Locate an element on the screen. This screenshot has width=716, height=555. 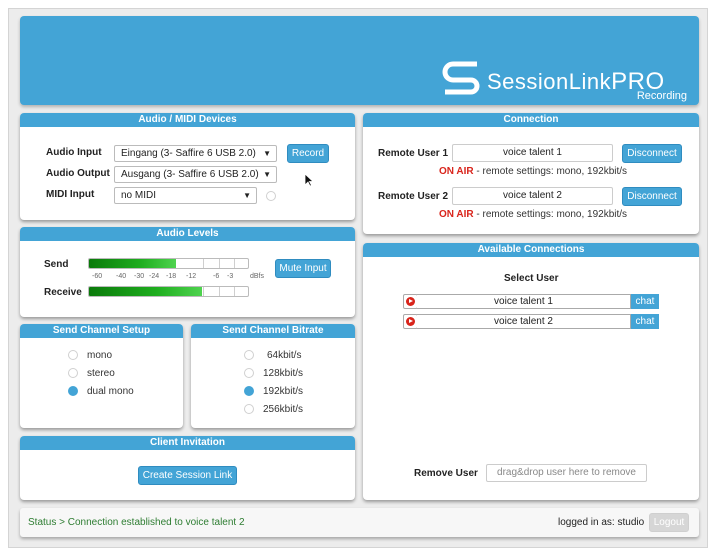
record-button: Record is located at coordinates (308, 153).